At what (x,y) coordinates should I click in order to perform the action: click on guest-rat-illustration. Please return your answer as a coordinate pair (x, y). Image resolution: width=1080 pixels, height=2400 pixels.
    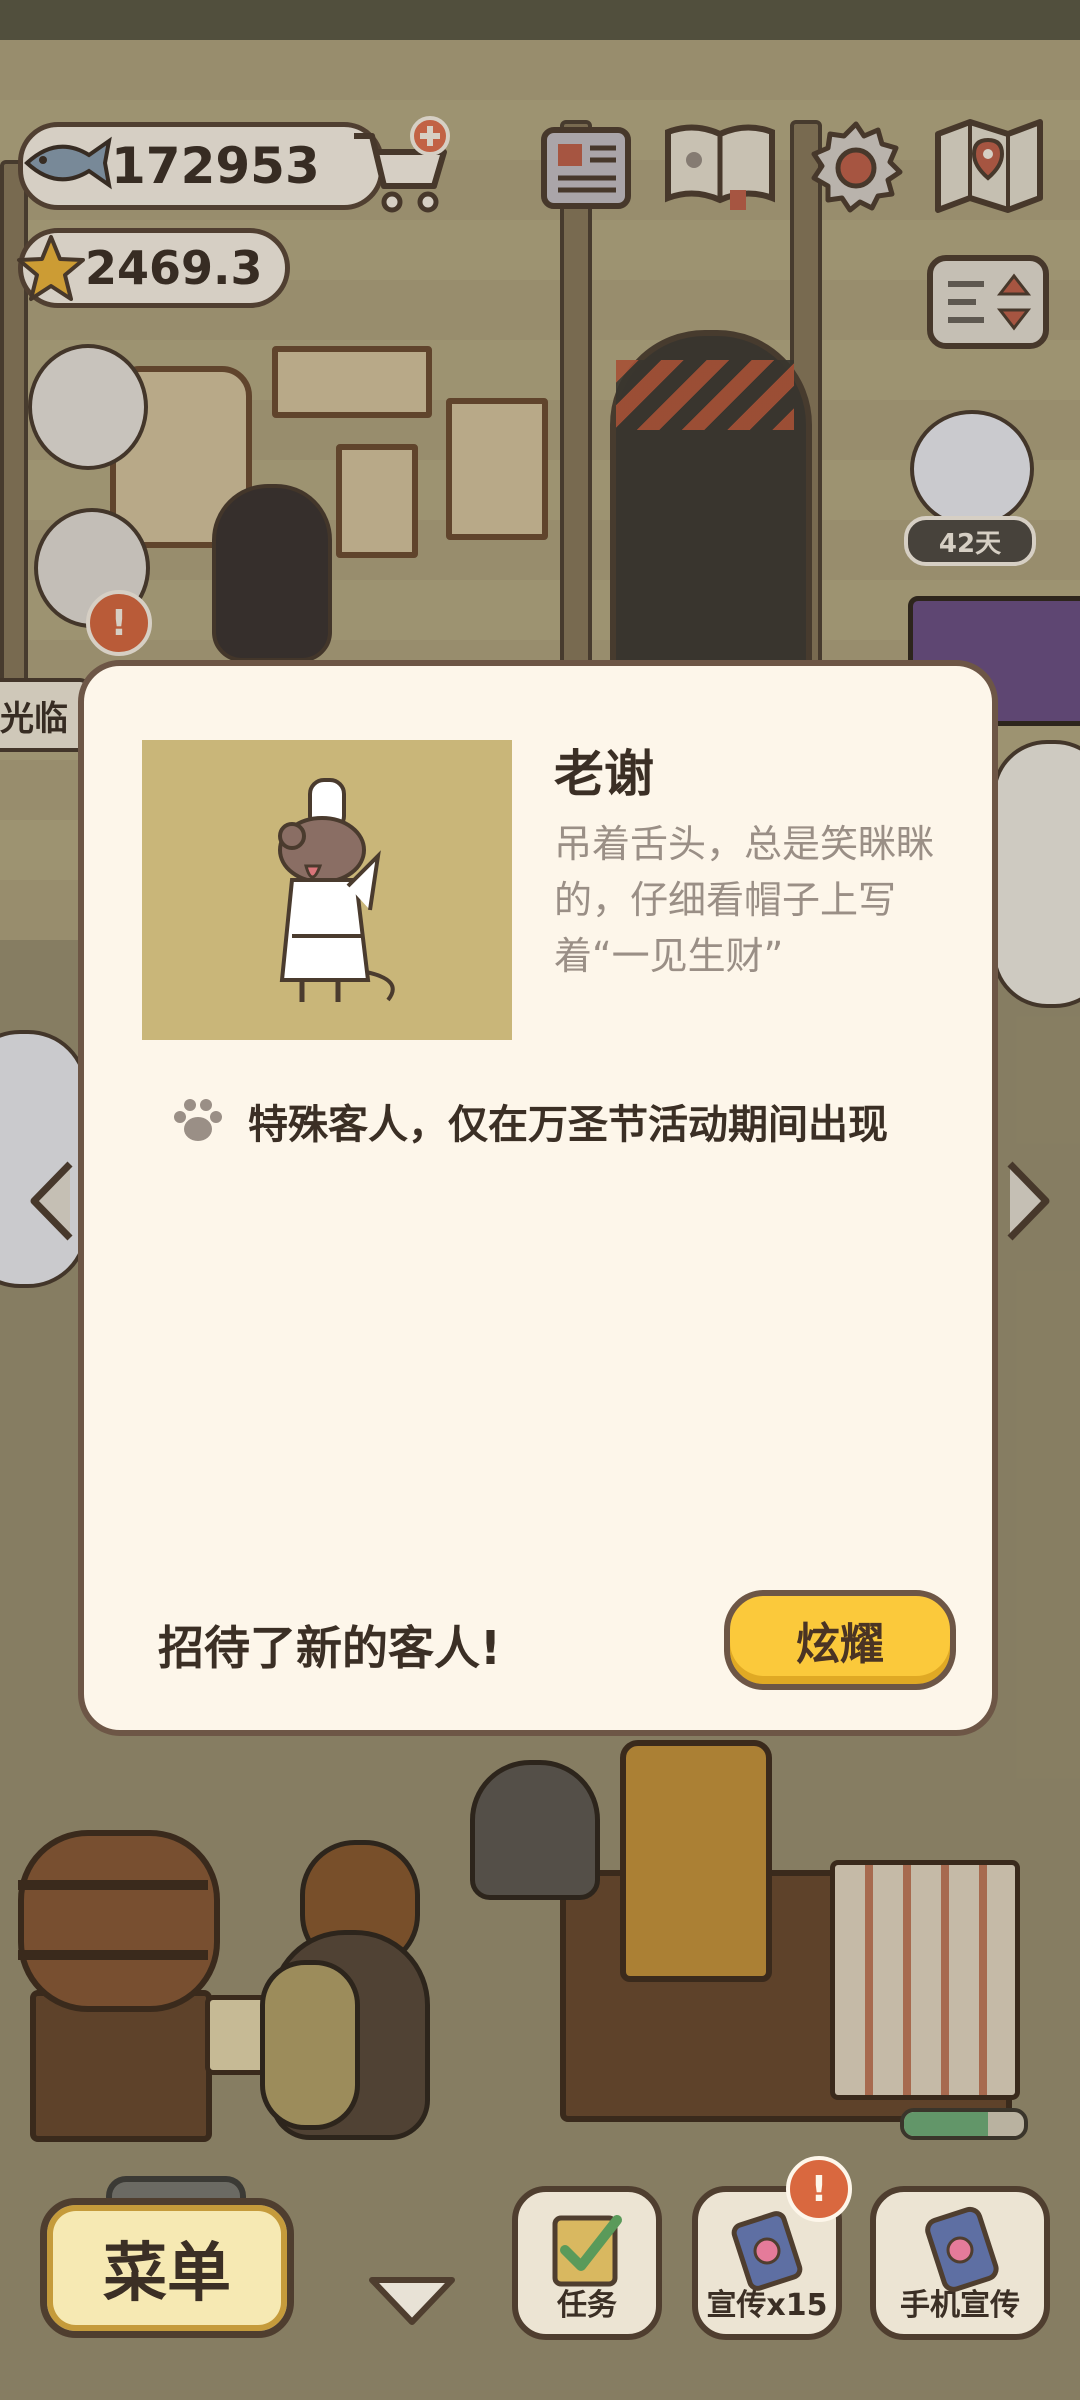
    Looking at the image, I should click on (336, 890).